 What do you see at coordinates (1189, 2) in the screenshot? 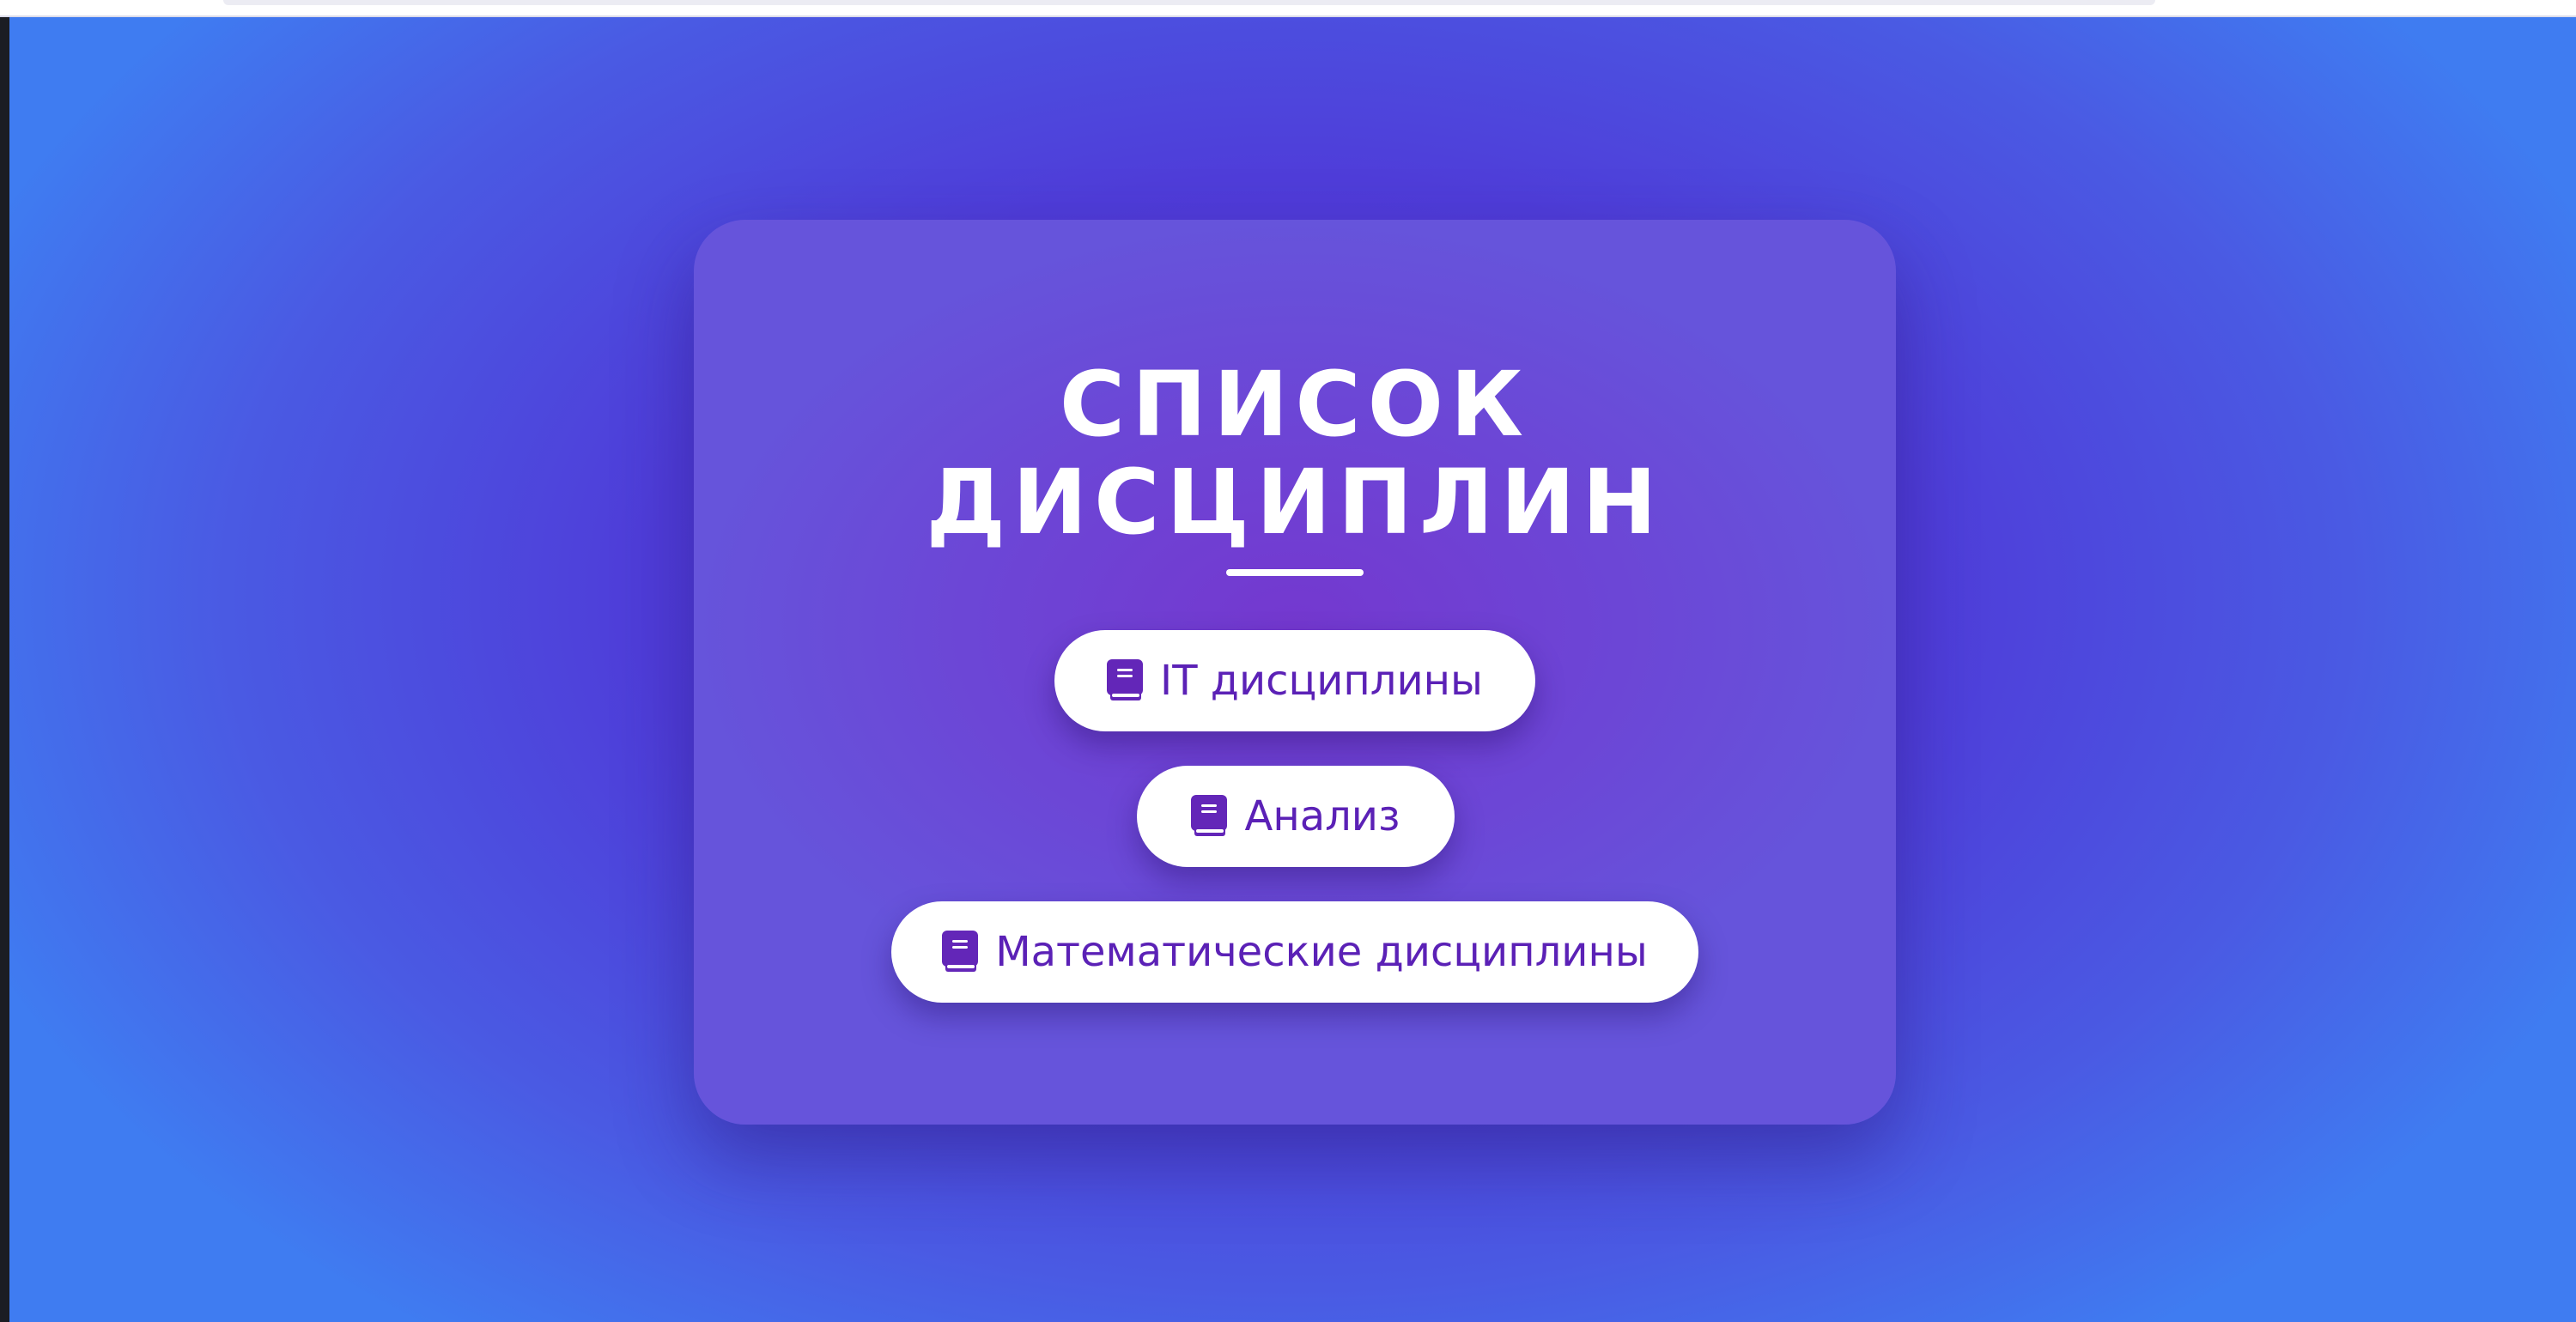
I see `browser-top-strip-shade` at bounding box center [1189, 2].